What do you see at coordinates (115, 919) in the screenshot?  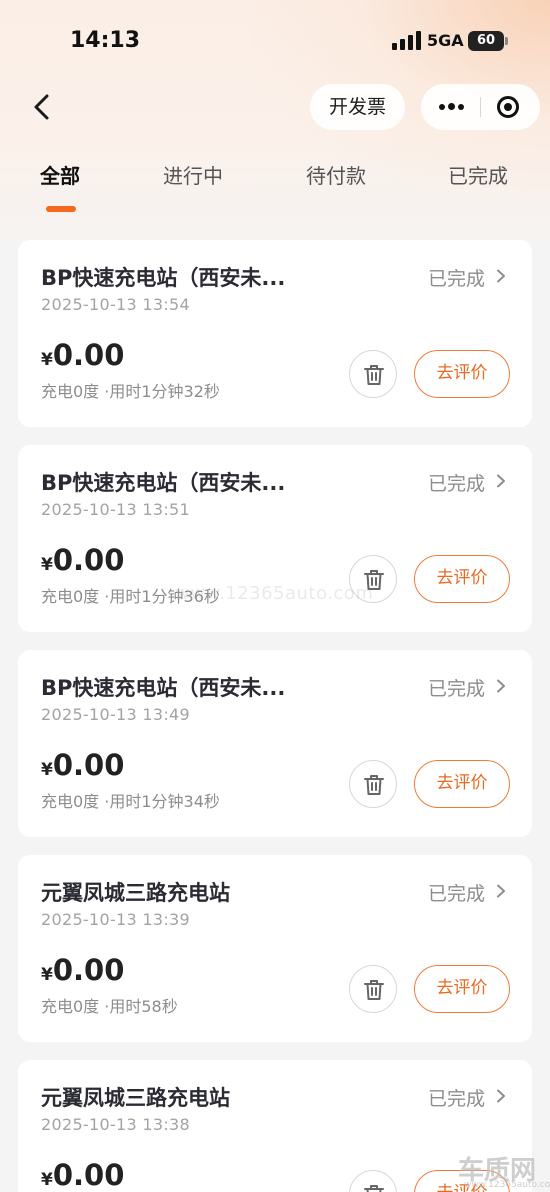 I see `order-time: 2025-10-13 13:39` at bounding box center [115, 919].